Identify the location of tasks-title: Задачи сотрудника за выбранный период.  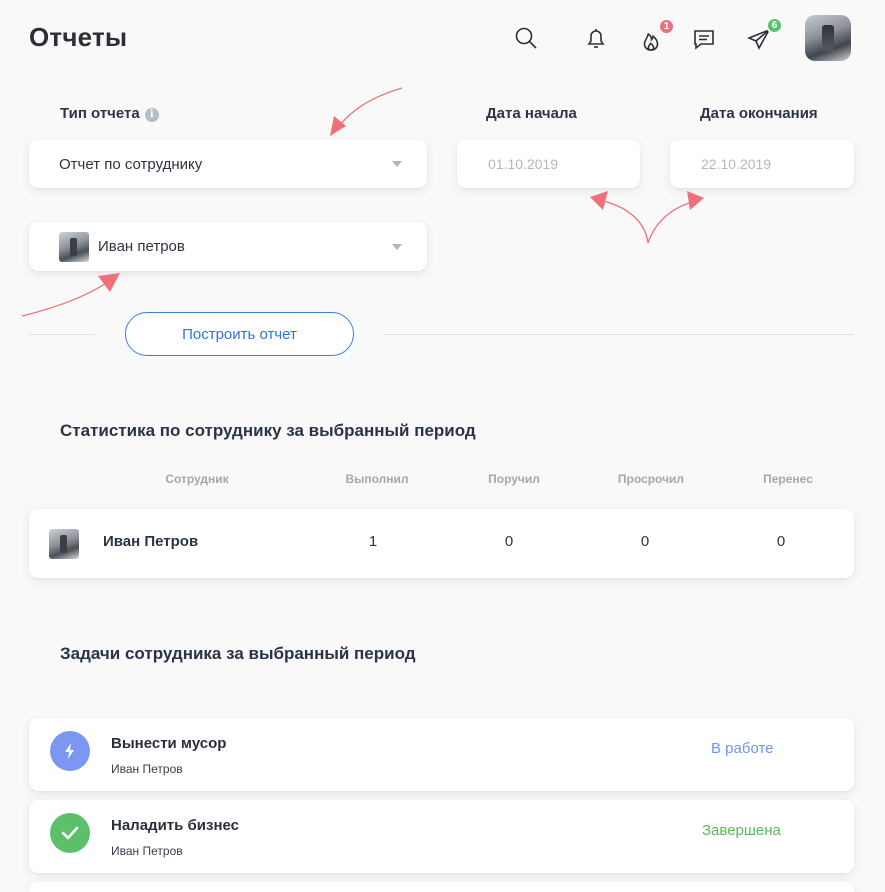
(238, 653).